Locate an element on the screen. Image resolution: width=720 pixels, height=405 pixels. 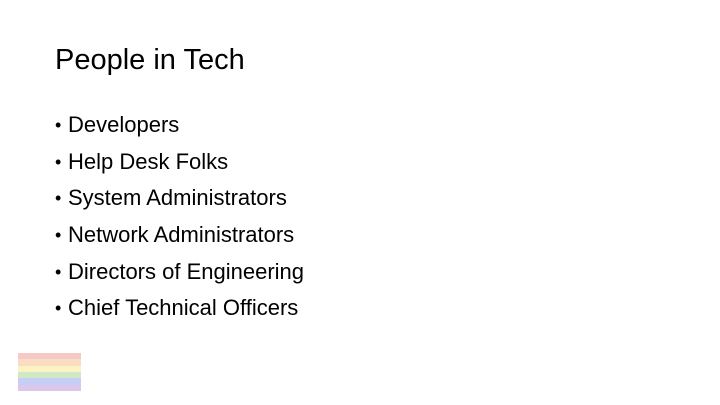
list-item-text: Network Administrators is located at coordinates (181, 235).